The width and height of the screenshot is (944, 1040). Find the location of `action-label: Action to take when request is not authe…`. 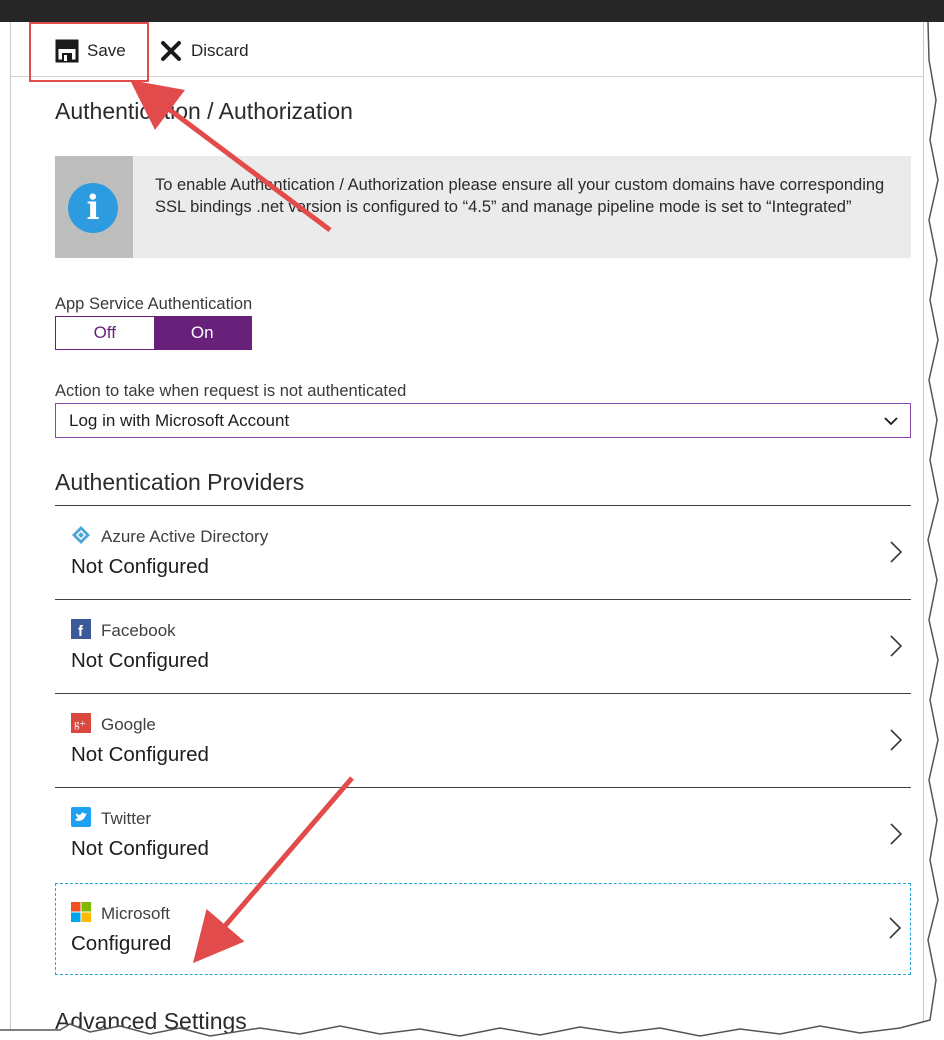

action-label: Action to take when request is not authe… is located at coordinates (231, 391).